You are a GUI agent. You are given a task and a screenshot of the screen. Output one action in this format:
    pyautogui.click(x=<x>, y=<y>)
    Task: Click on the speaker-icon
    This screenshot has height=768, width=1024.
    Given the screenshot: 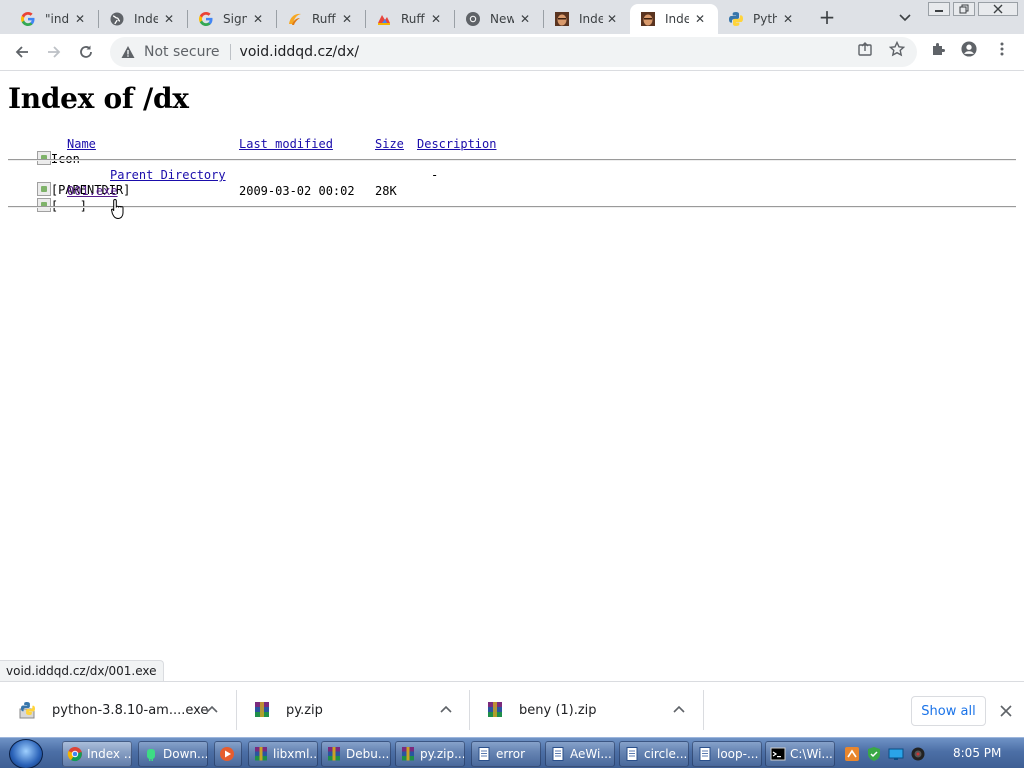 What is the action you would take?
    pyautogui.click(x=918, y=754)
    